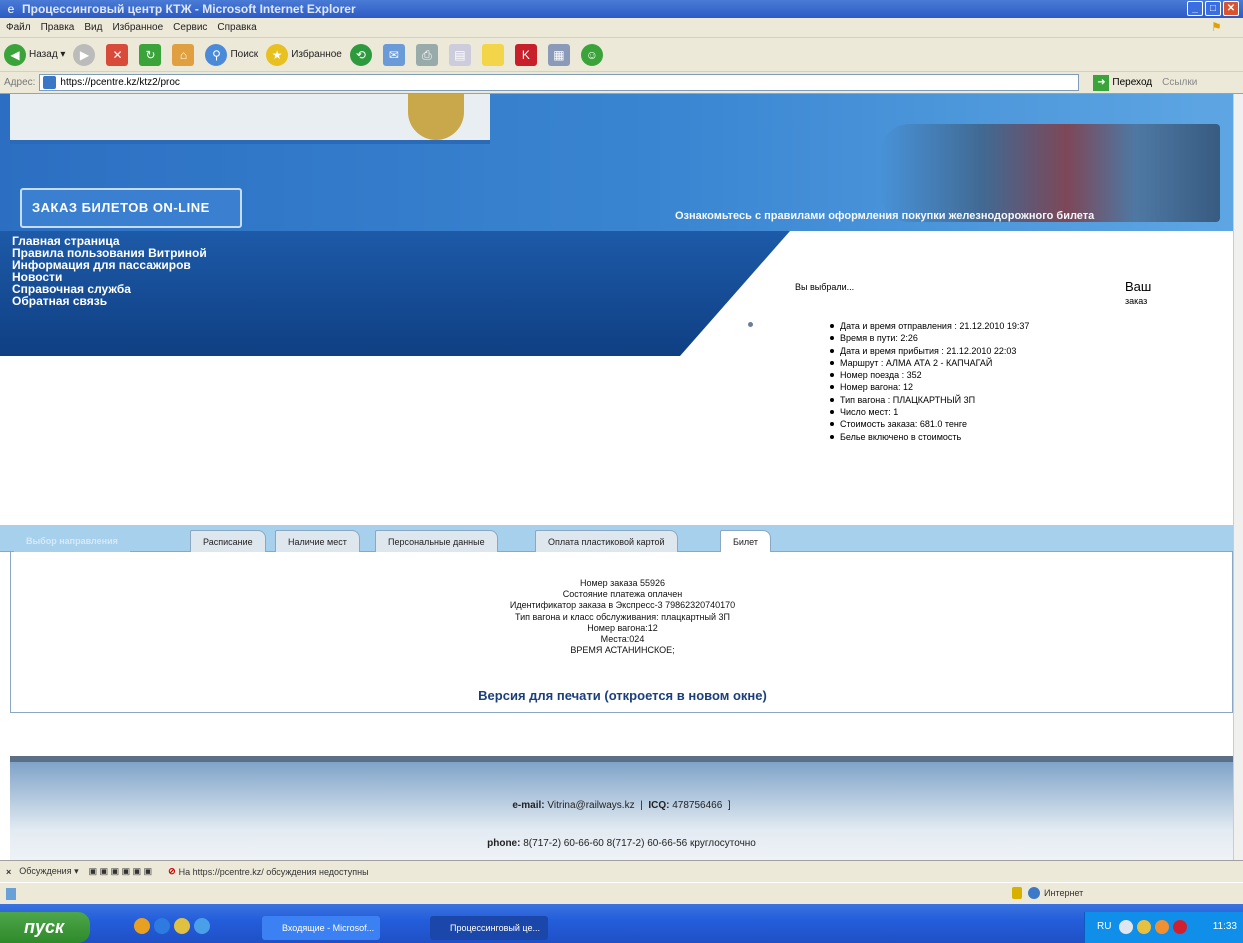  Describe the element at coordinates (622, 639) in the screenshot. I see `seats: Места:024` at that location.